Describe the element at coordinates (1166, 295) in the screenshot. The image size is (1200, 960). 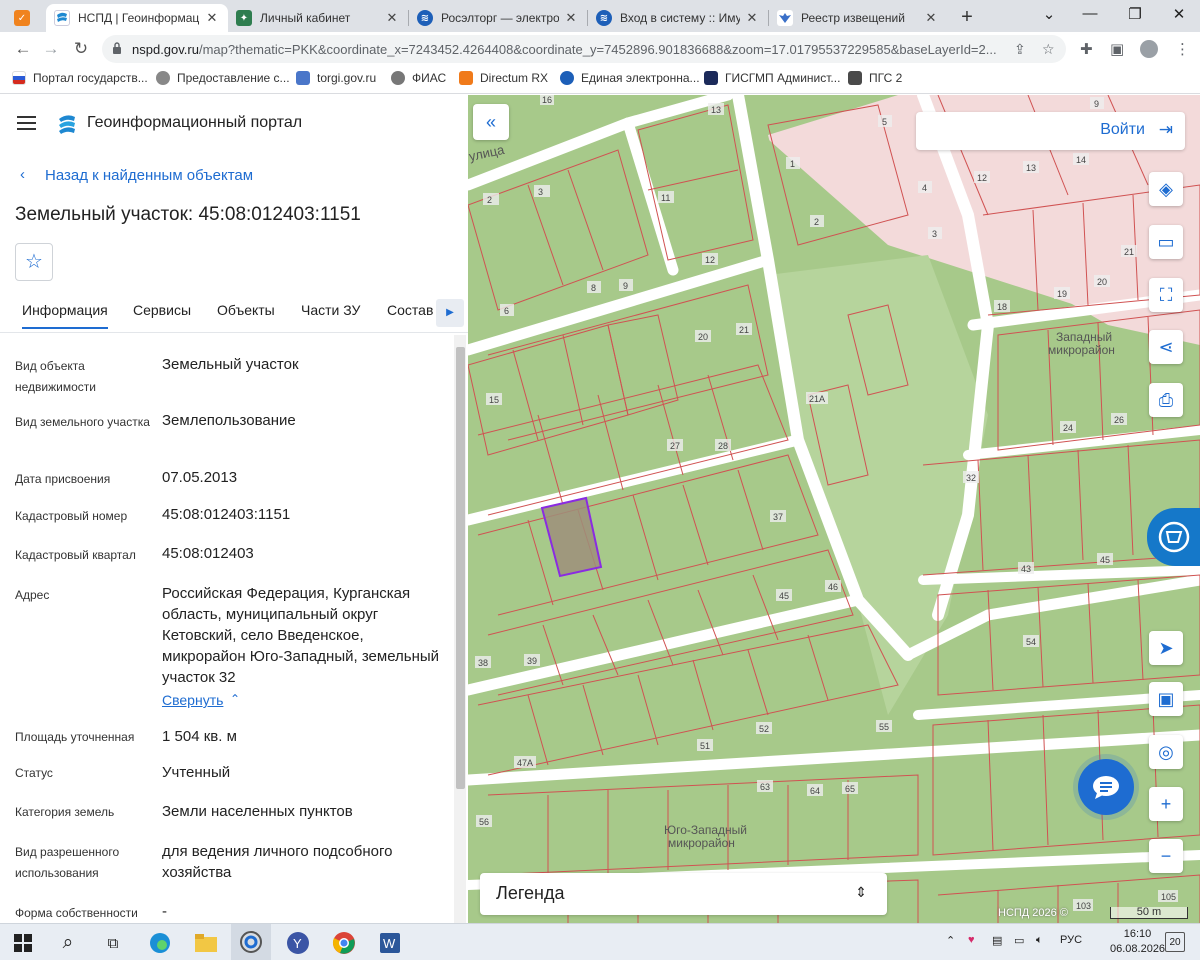
I see `select-area-button: ⛶` at that location.